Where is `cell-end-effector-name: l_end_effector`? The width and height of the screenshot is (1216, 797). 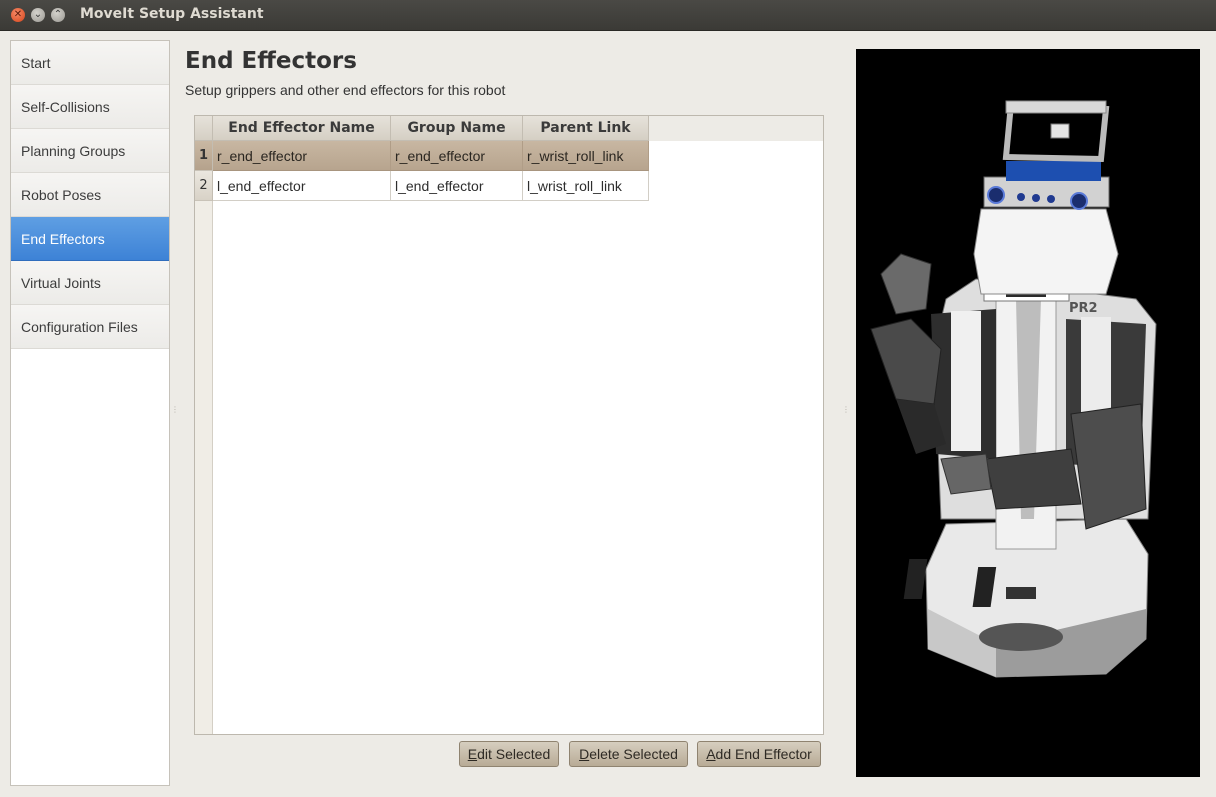 cell-end-effector-name: l_end_effector is located at coordinates (302, 186).